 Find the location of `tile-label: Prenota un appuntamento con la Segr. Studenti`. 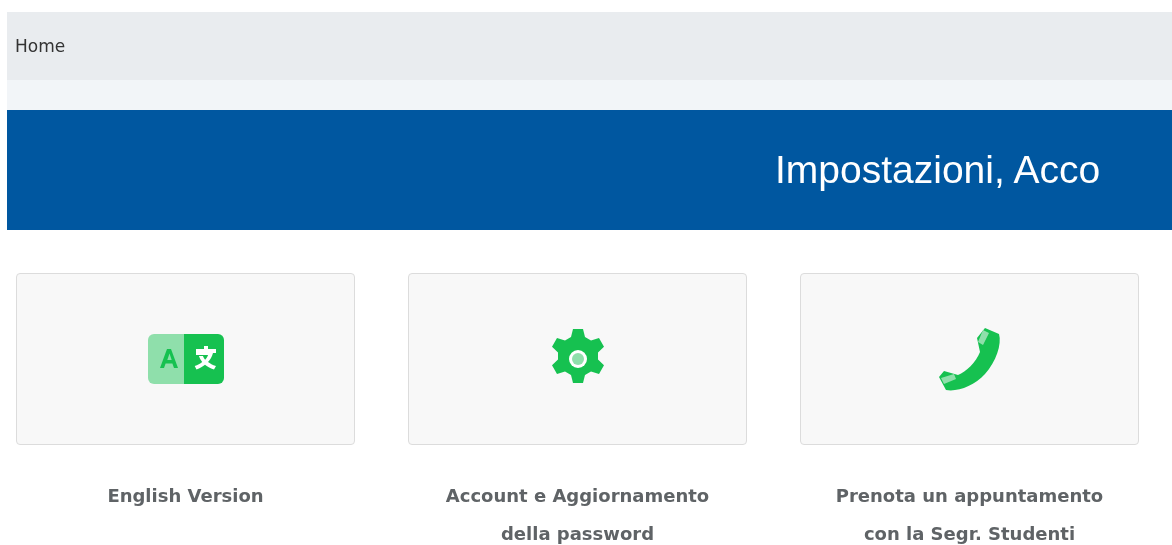

tile-label: Prenota un appuntamento con la Segr. Studenti is located at coordinates (969, 511).